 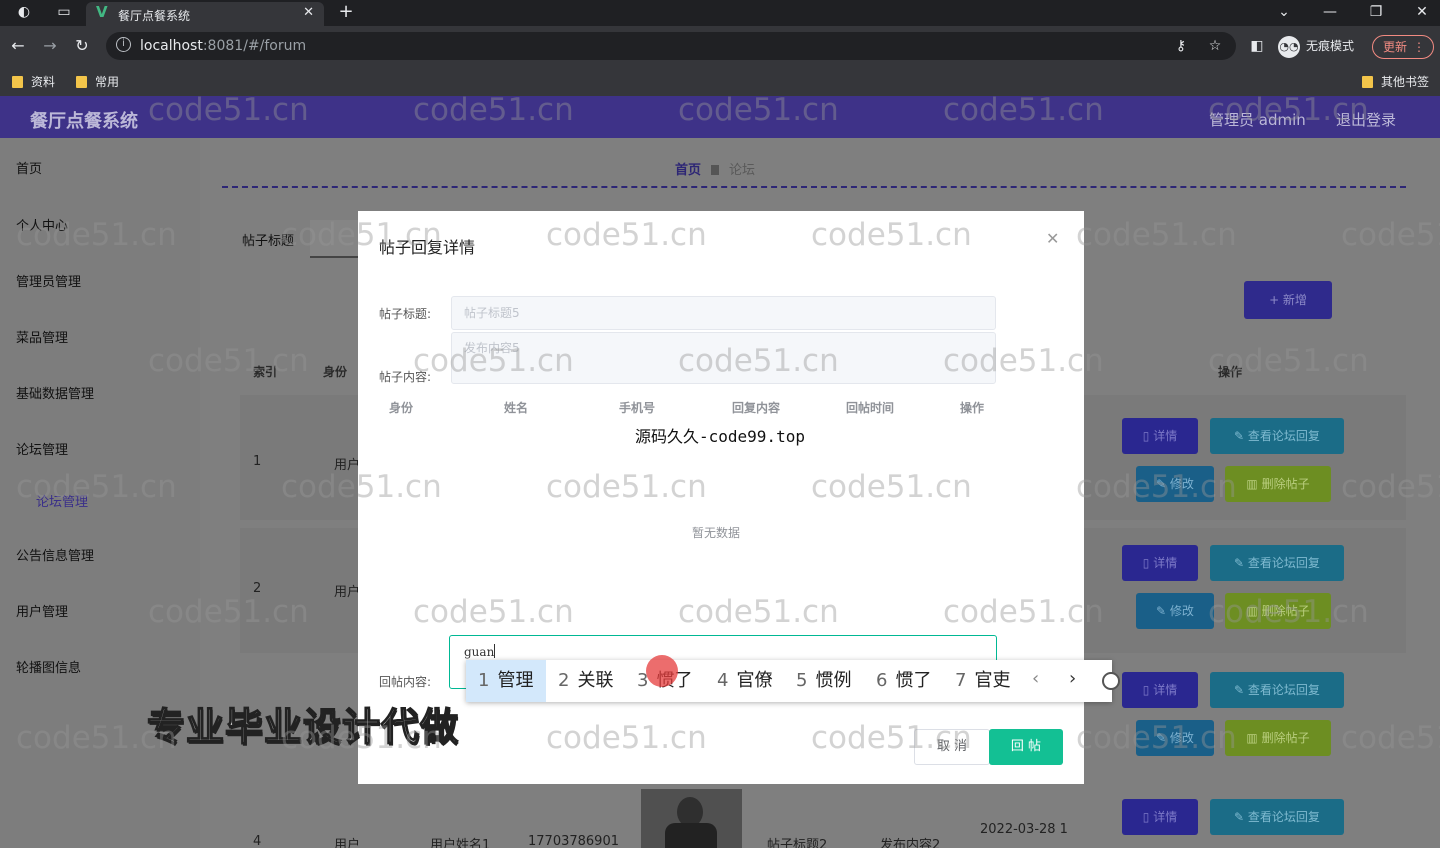 I want to click on ime-candidate-text: 官僚, so click(x=754, y=680).